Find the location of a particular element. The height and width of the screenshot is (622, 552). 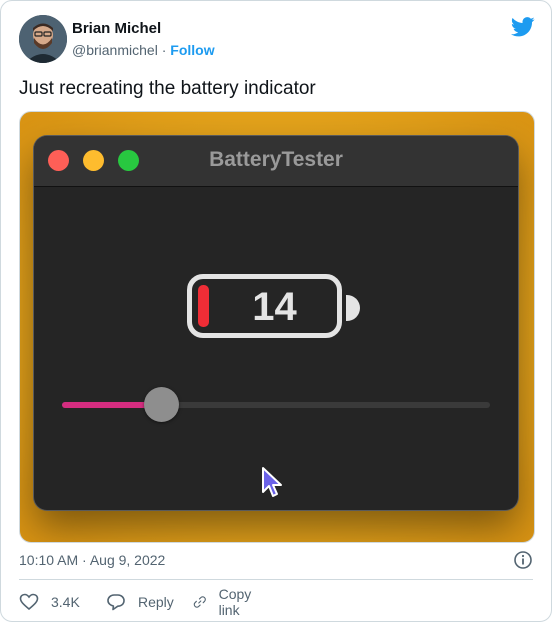

author-name: Brian Michel is located at coordinates (116, 28).